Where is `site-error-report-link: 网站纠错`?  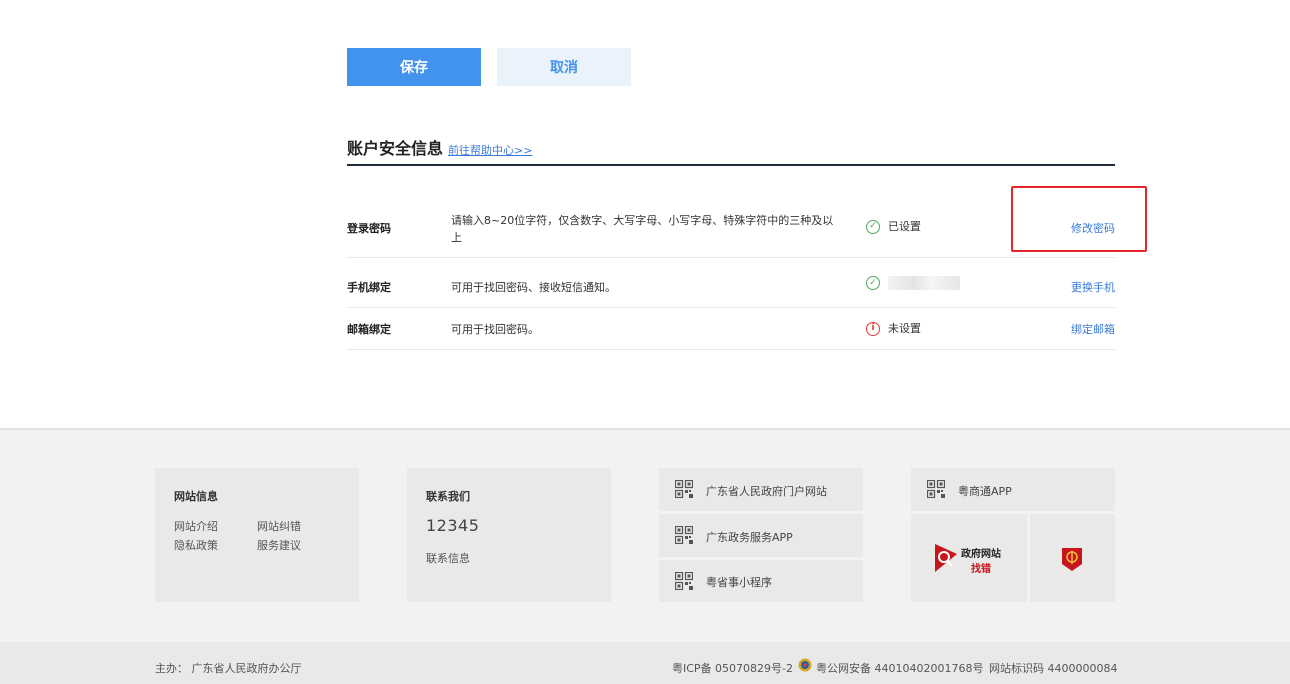
site-error-report-link: 网站纠错 is located at coordinates (279, 526).